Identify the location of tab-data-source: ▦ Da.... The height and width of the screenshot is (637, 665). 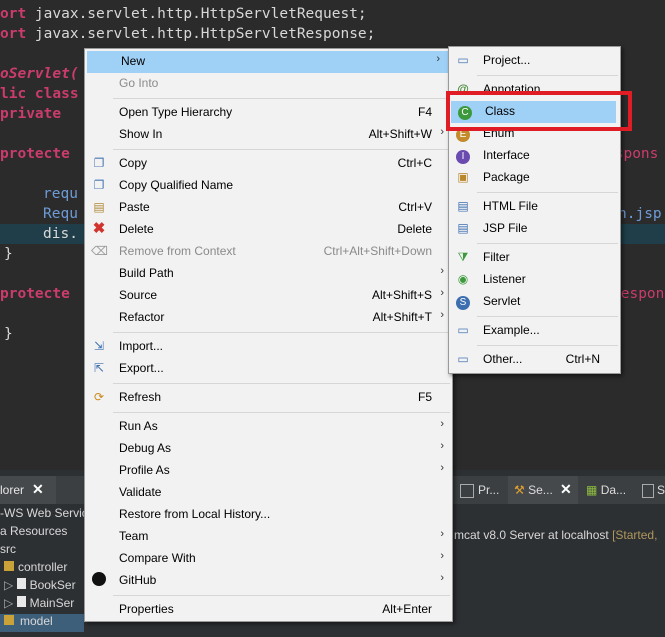
(606, 490).